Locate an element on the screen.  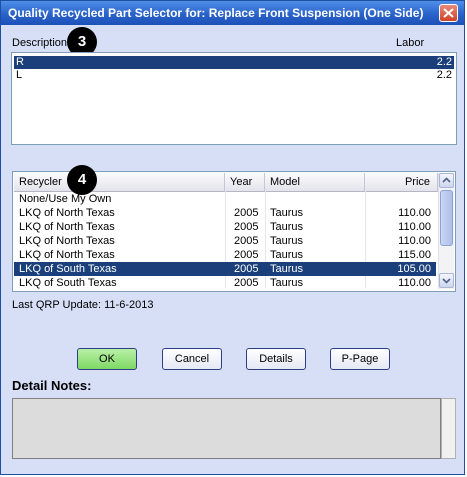
recycler-row-selected: LKQ of South Texas 2005 Taurus 105.00 is located at coordinates (225, 269).